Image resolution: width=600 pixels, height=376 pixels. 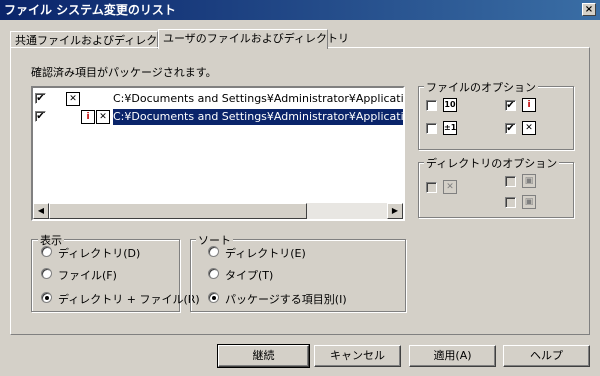 What do you see at coordinates (589, 9) in the screenshot?
I see `close-button: ×` at bounding box center [589, 9].